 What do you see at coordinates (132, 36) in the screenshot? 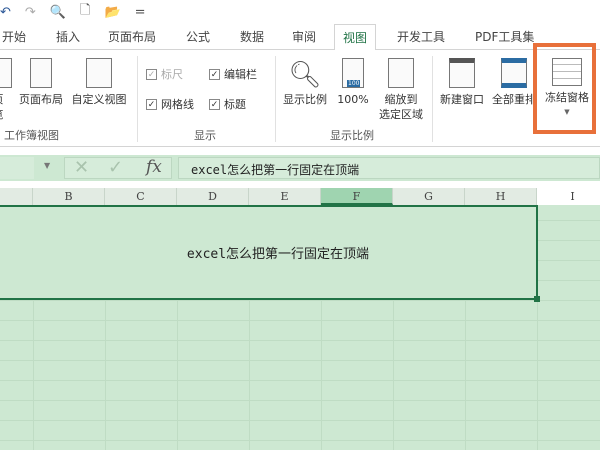
I see `tab-page-layout: 页面布局` at bounding box center [132, 36].